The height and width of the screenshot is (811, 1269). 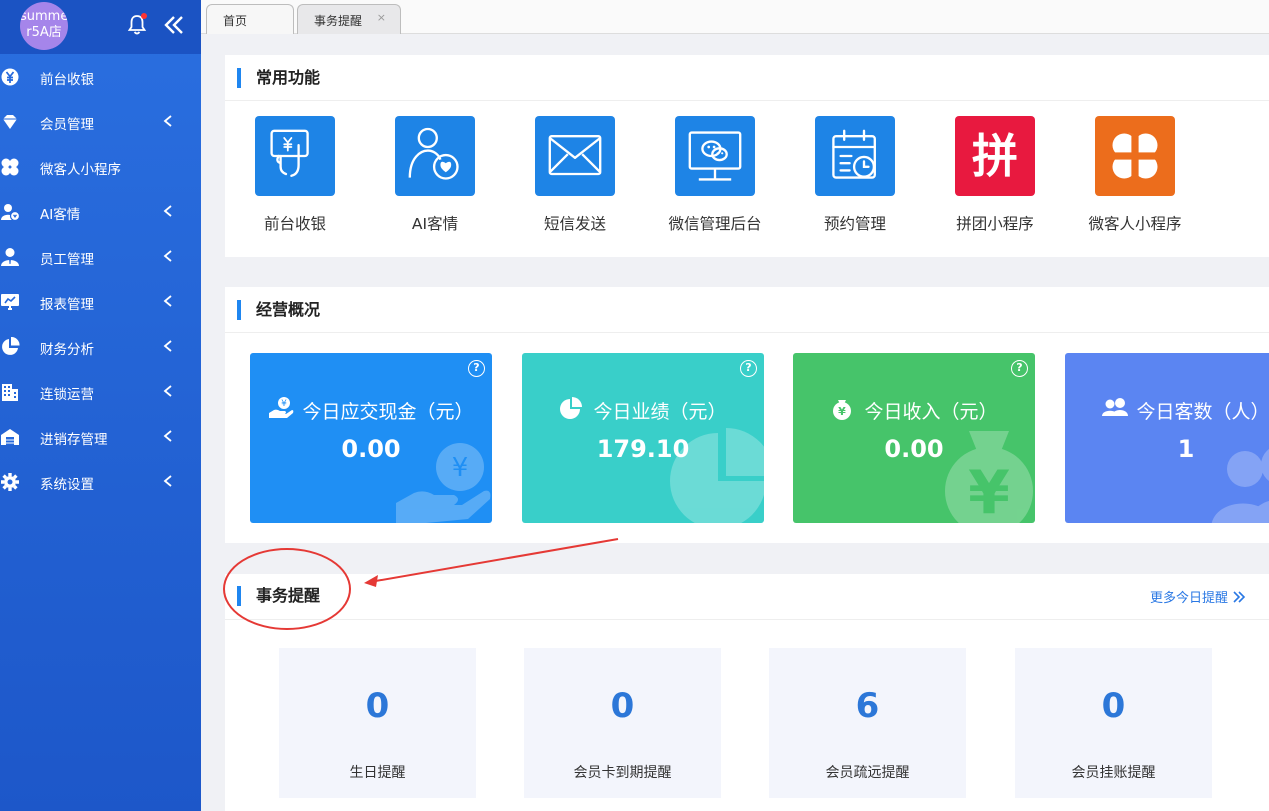 What do you see at coordinates (660, 412) in the screenshot?
I see `stat-label: 今日业绩（元）` at bounding box center [660, 412].